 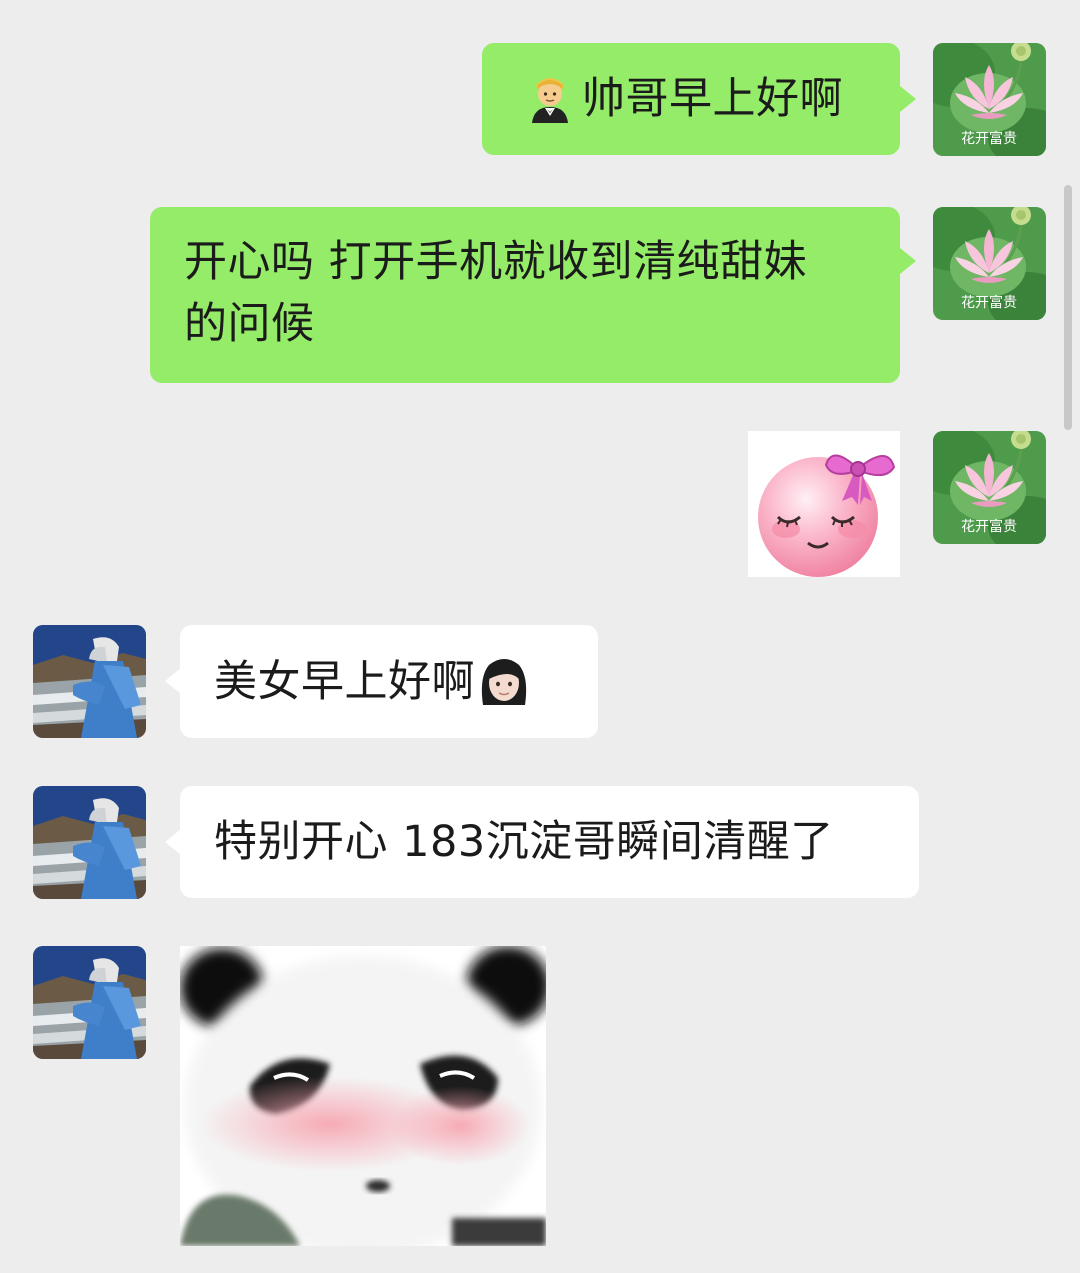 I want to click on sticker-blushing-panda-meme, so click(x=363, y=1096).